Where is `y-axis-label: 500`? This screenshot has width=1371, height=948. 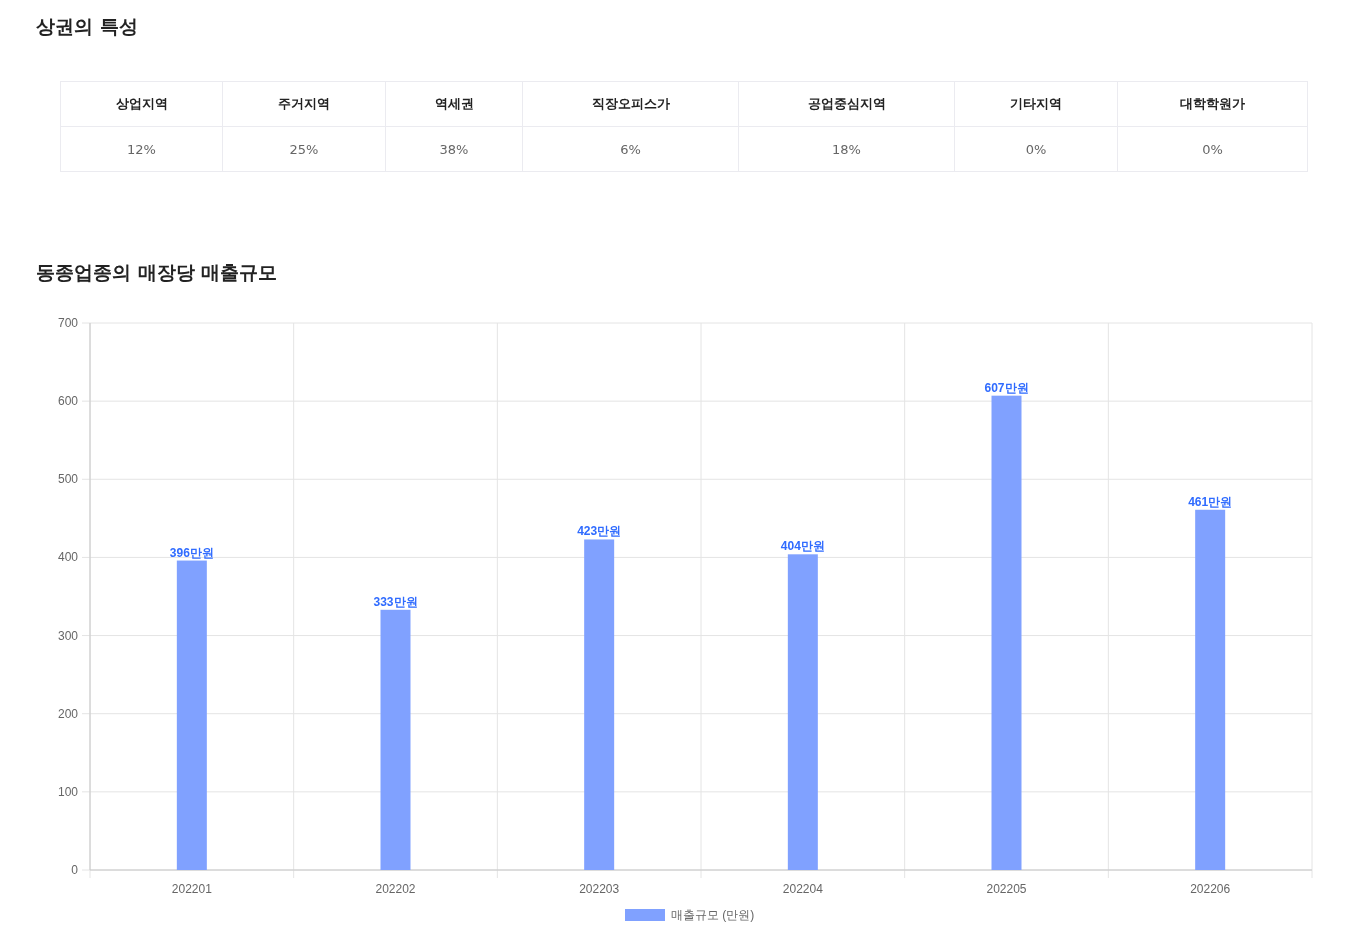 y-axis-label: 500 is located at coordinates (67, 479).